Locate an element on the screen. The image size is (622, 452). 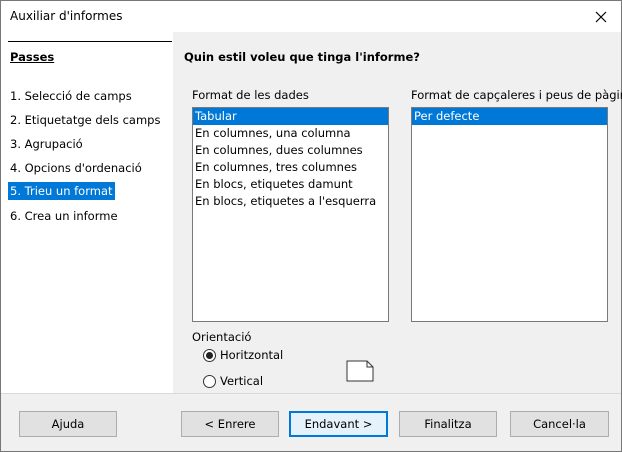
page-orientation-icon is located at coordinates (360, 371).